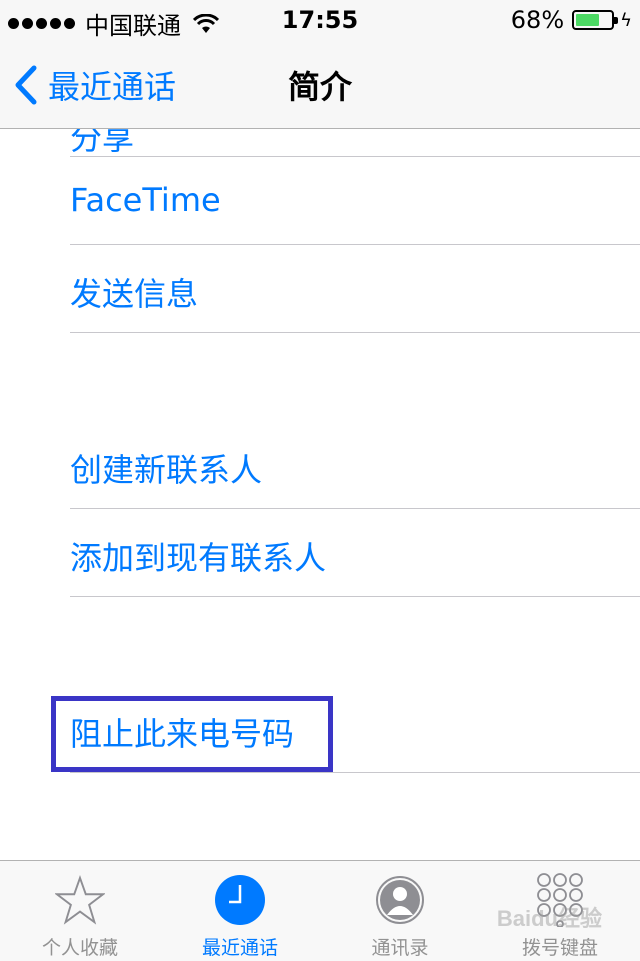 The image size is (640, 961). What do you see at coordinates (198, 558) in the screenshot?
I see `add-to-existing-label: 添加到现有联系人` at bounding box center [198, 558].